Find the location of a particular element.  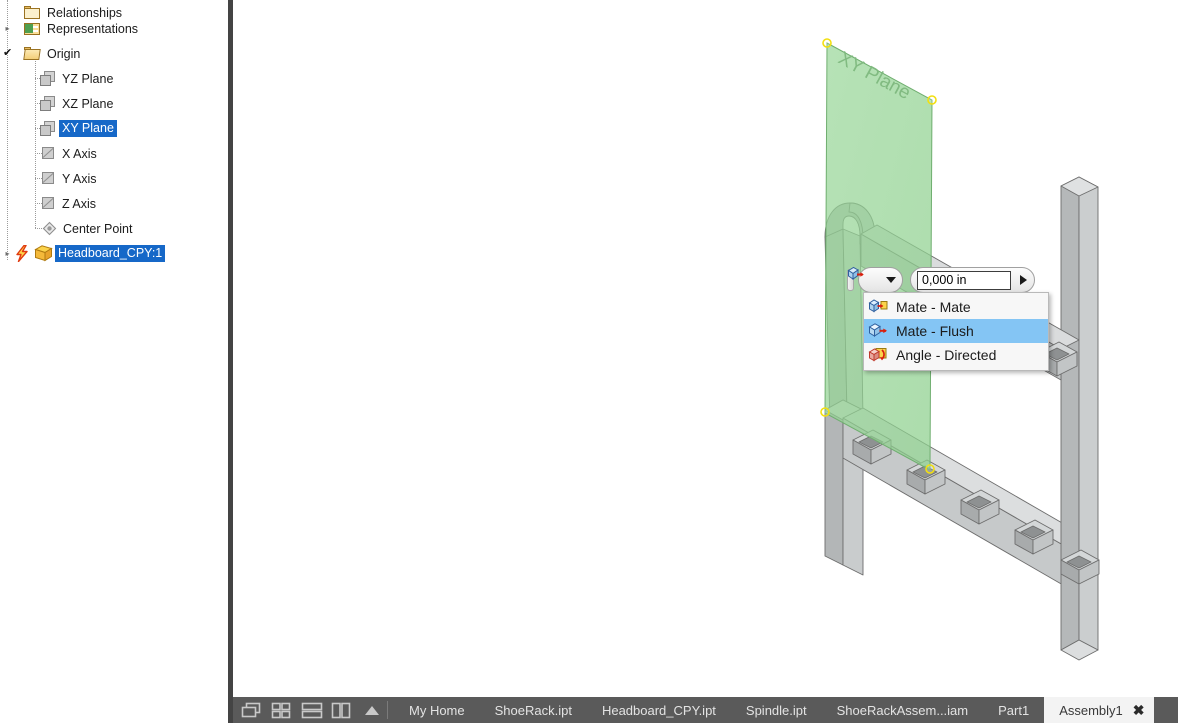

document-tab-shoerackassem-iam: ShoeRackAssem...iam is located at coordinates (903, 710).